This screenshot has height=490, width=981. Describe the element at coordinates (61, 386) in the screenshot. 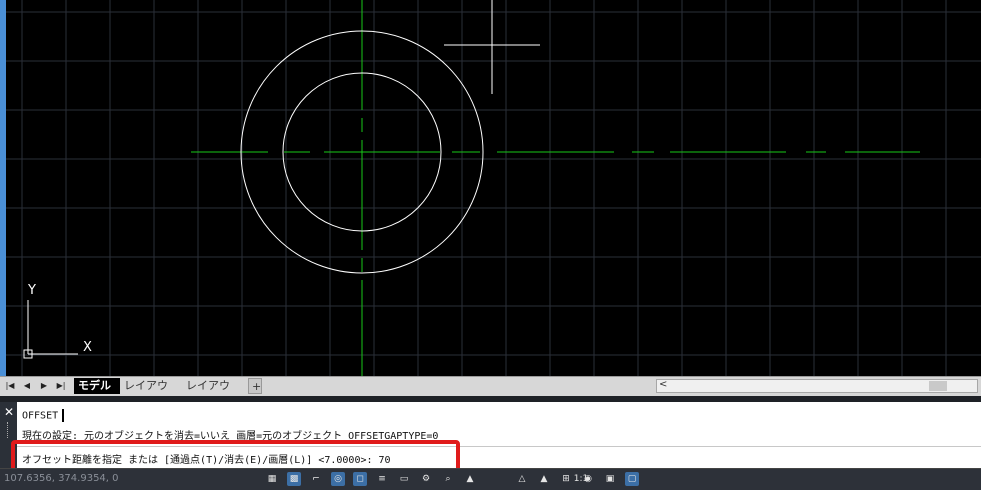

I see `last-tab-button: ▶|` at that location.